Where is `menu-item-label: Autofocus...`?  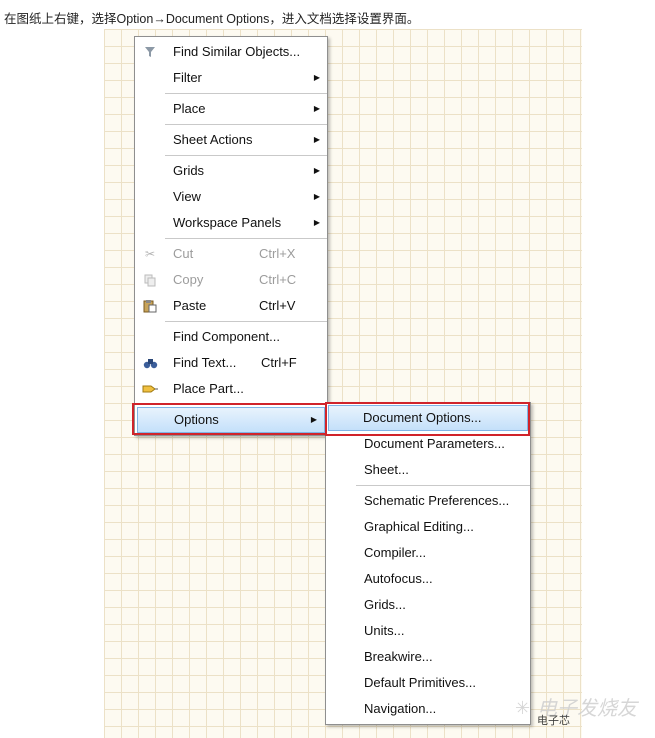
menu-item-label: Autofocus... is located at coordinates (398, 578).